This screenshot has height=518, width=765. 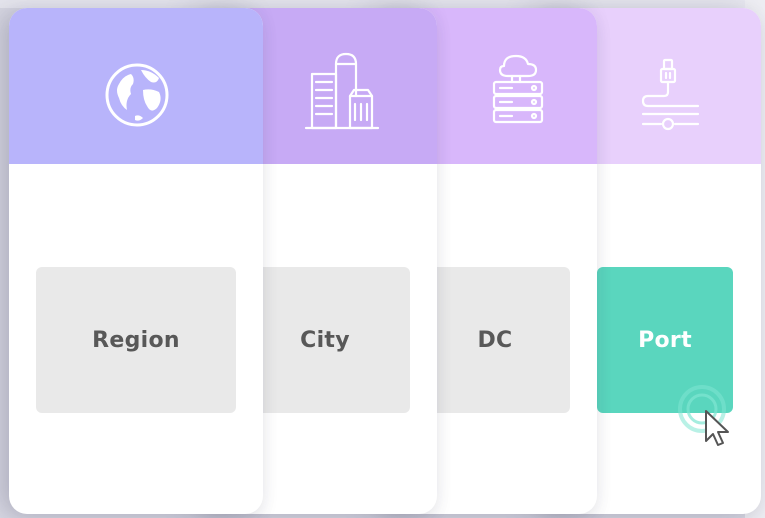 What do you see at coordinates (137, 95) in the screenshot?
I see `globe-icon` at bounding box center [137, 95].